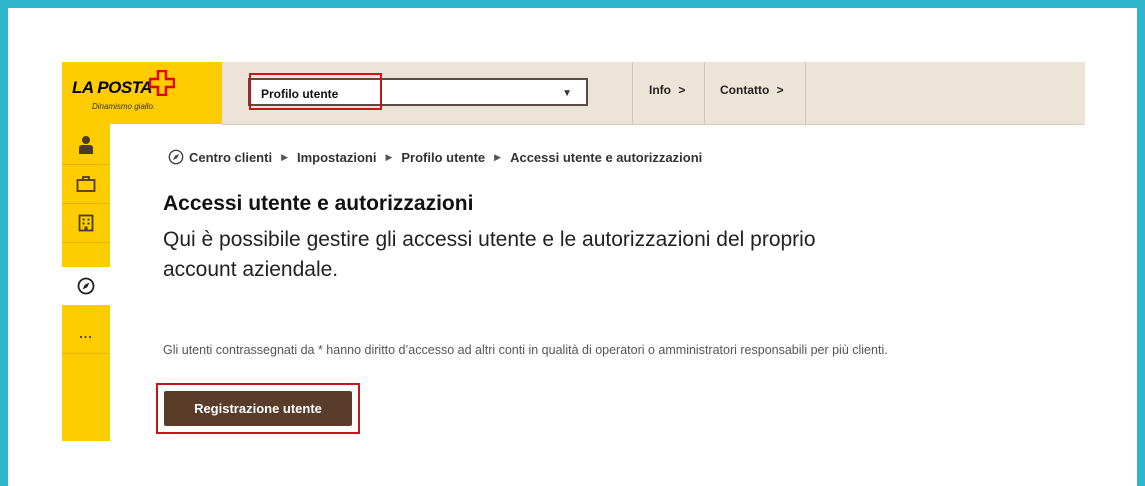  What do you see at coordinates (300, 94) in the screenshot?
I see `profile-select-value: Profilo utente` at bounding box center [300, 94].